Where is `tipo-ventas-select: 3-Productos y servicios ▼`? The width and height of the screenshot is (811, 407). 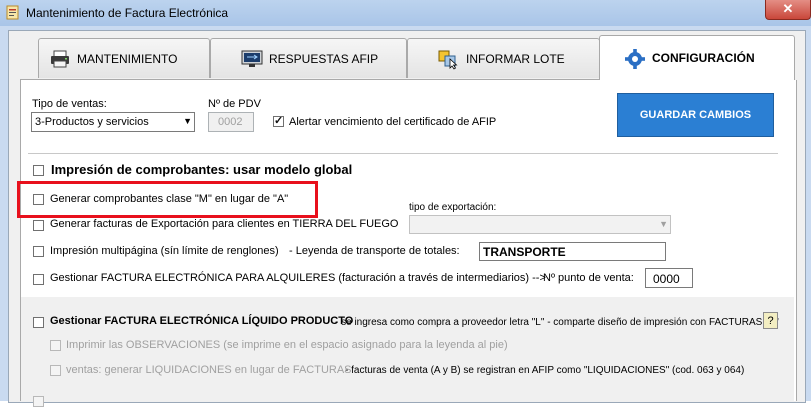 tipo-ventas-select: 3-Productos y servicios ▼ is located at coordinates (113, 122).